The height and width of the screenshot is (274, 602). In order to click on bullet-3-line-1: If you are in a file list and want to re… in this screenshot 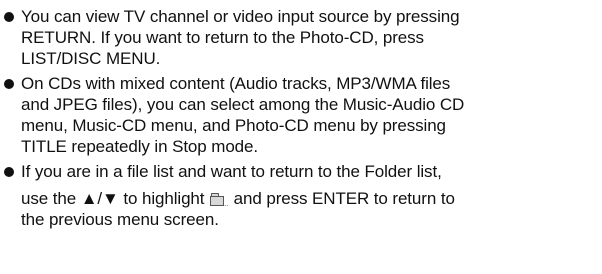, I will do `click(231, 171)`.